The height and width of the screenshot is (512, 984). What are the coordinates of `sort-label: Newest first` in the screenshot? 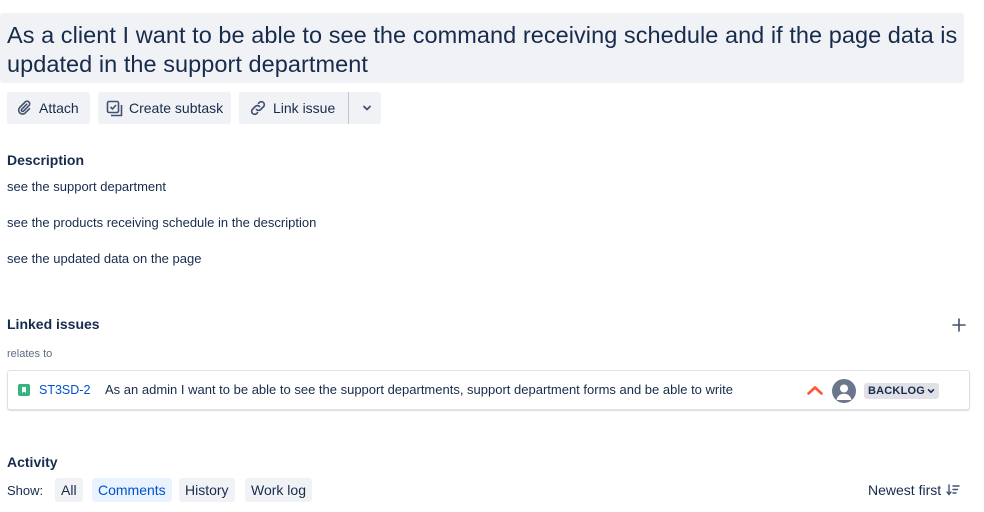 It's located at (905, 490).